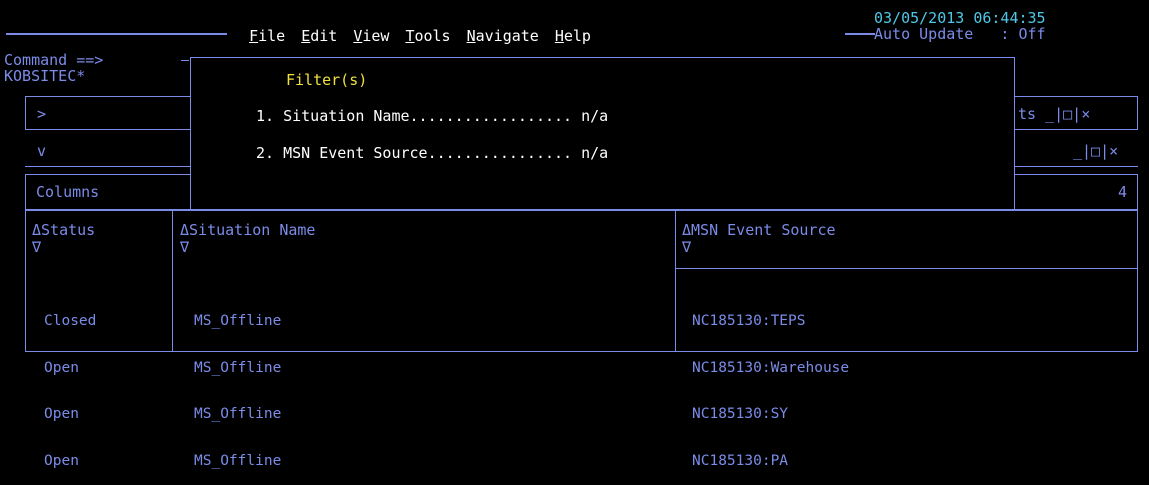 The width and height of the screenshot is (1149, 485). Describe the element at coordinates (906, 268) in the screenshot. I see `table-header-rule` at that location.